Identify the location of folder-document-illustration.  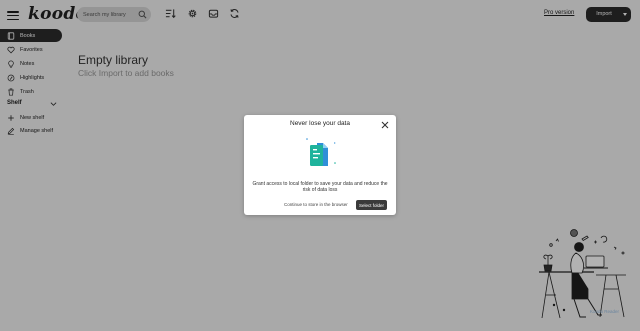
(321, 152).